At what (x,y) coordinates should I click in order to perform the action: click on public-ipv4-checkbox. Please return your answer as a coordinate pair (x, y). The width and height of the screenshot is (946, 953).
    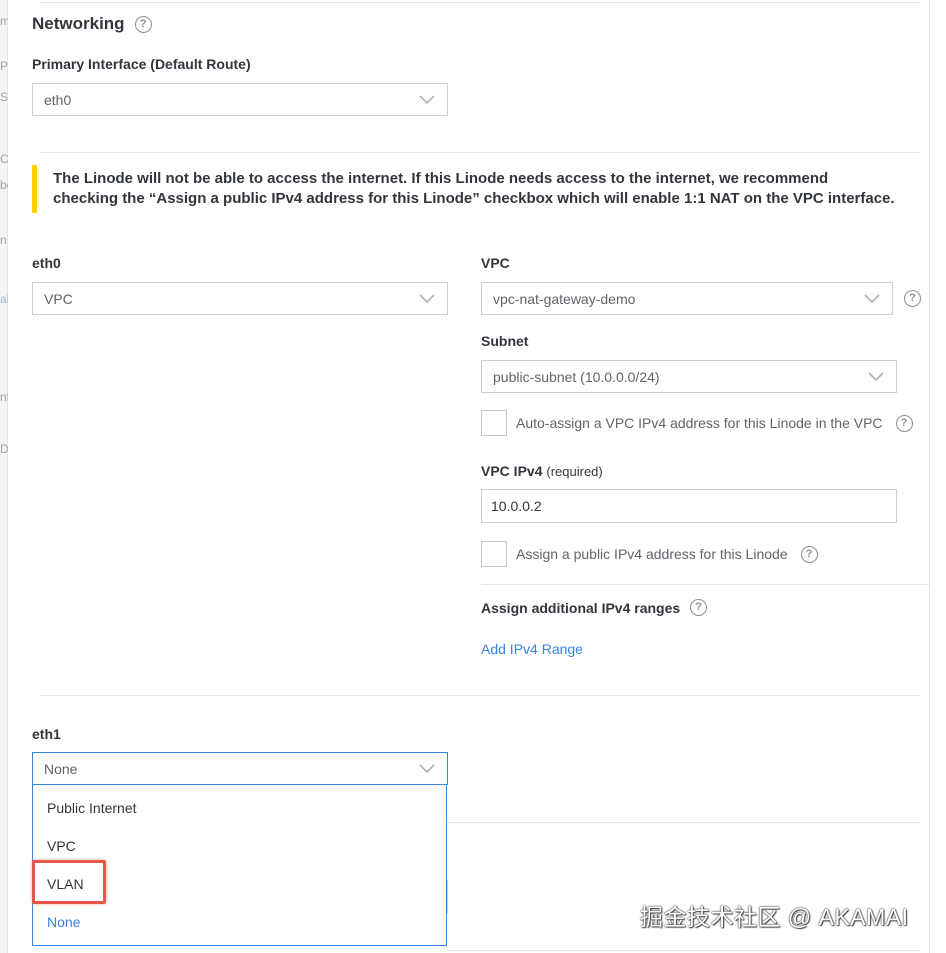
    Looking at the image, I should click on (494, 554).